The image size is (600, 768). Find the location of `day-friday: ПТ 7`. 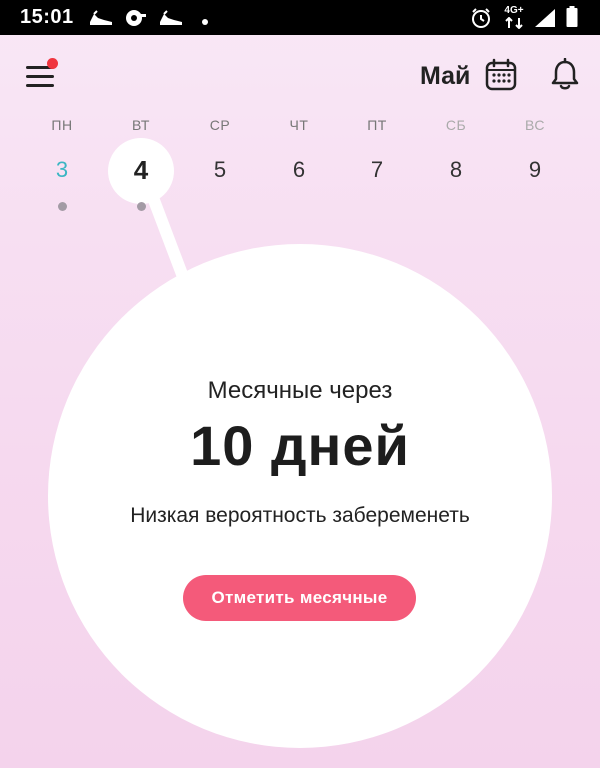

day-friday: ПТ 7 is located at coordinates (377, 160).